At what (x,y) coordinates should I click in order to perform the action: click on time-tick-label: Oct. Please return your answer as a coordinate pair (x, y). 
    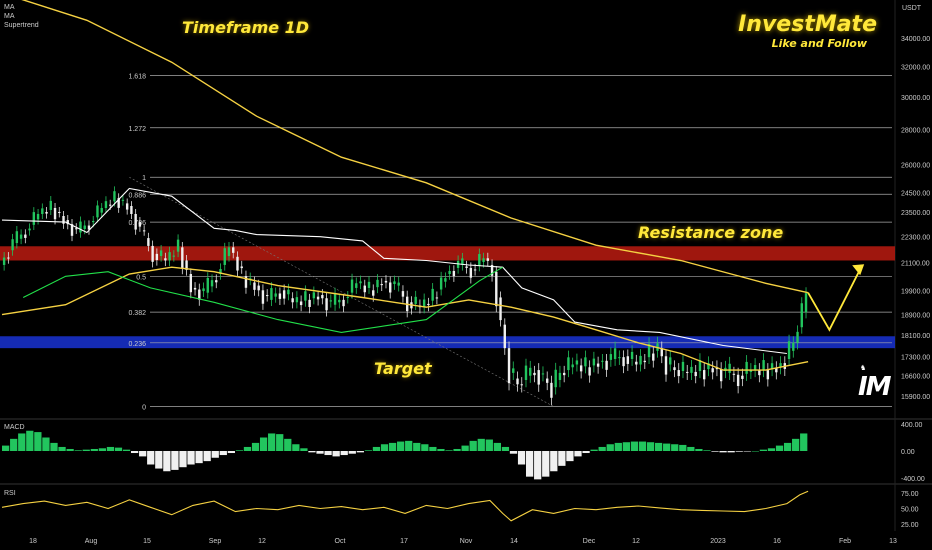
    Looking at the image, I should click on (340, 541).